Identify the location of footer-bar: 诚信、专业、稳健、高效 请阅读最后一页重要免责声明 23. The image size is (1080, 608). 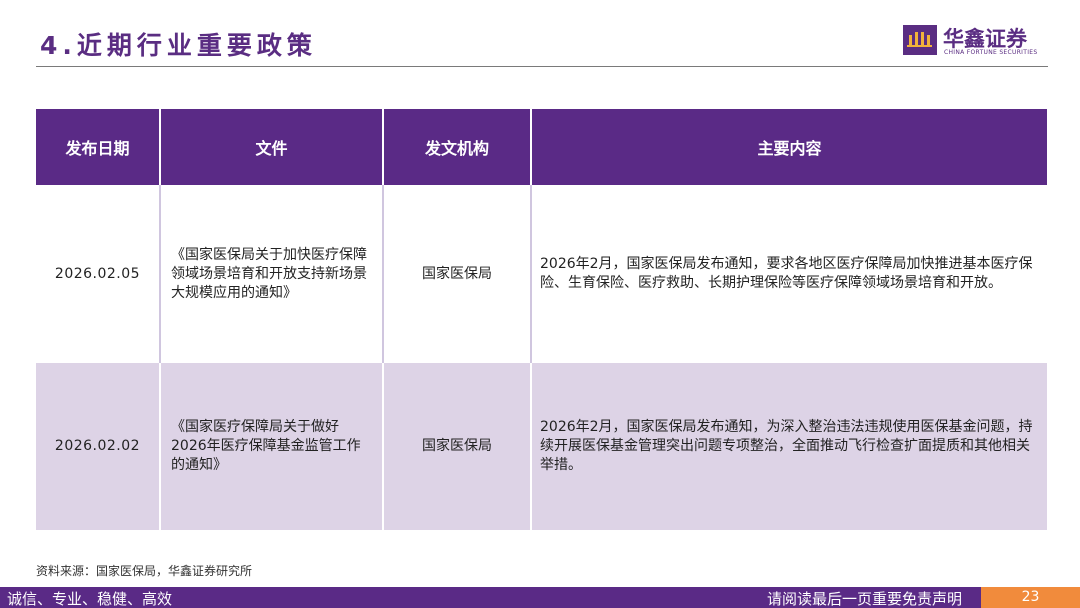
(540, 597).